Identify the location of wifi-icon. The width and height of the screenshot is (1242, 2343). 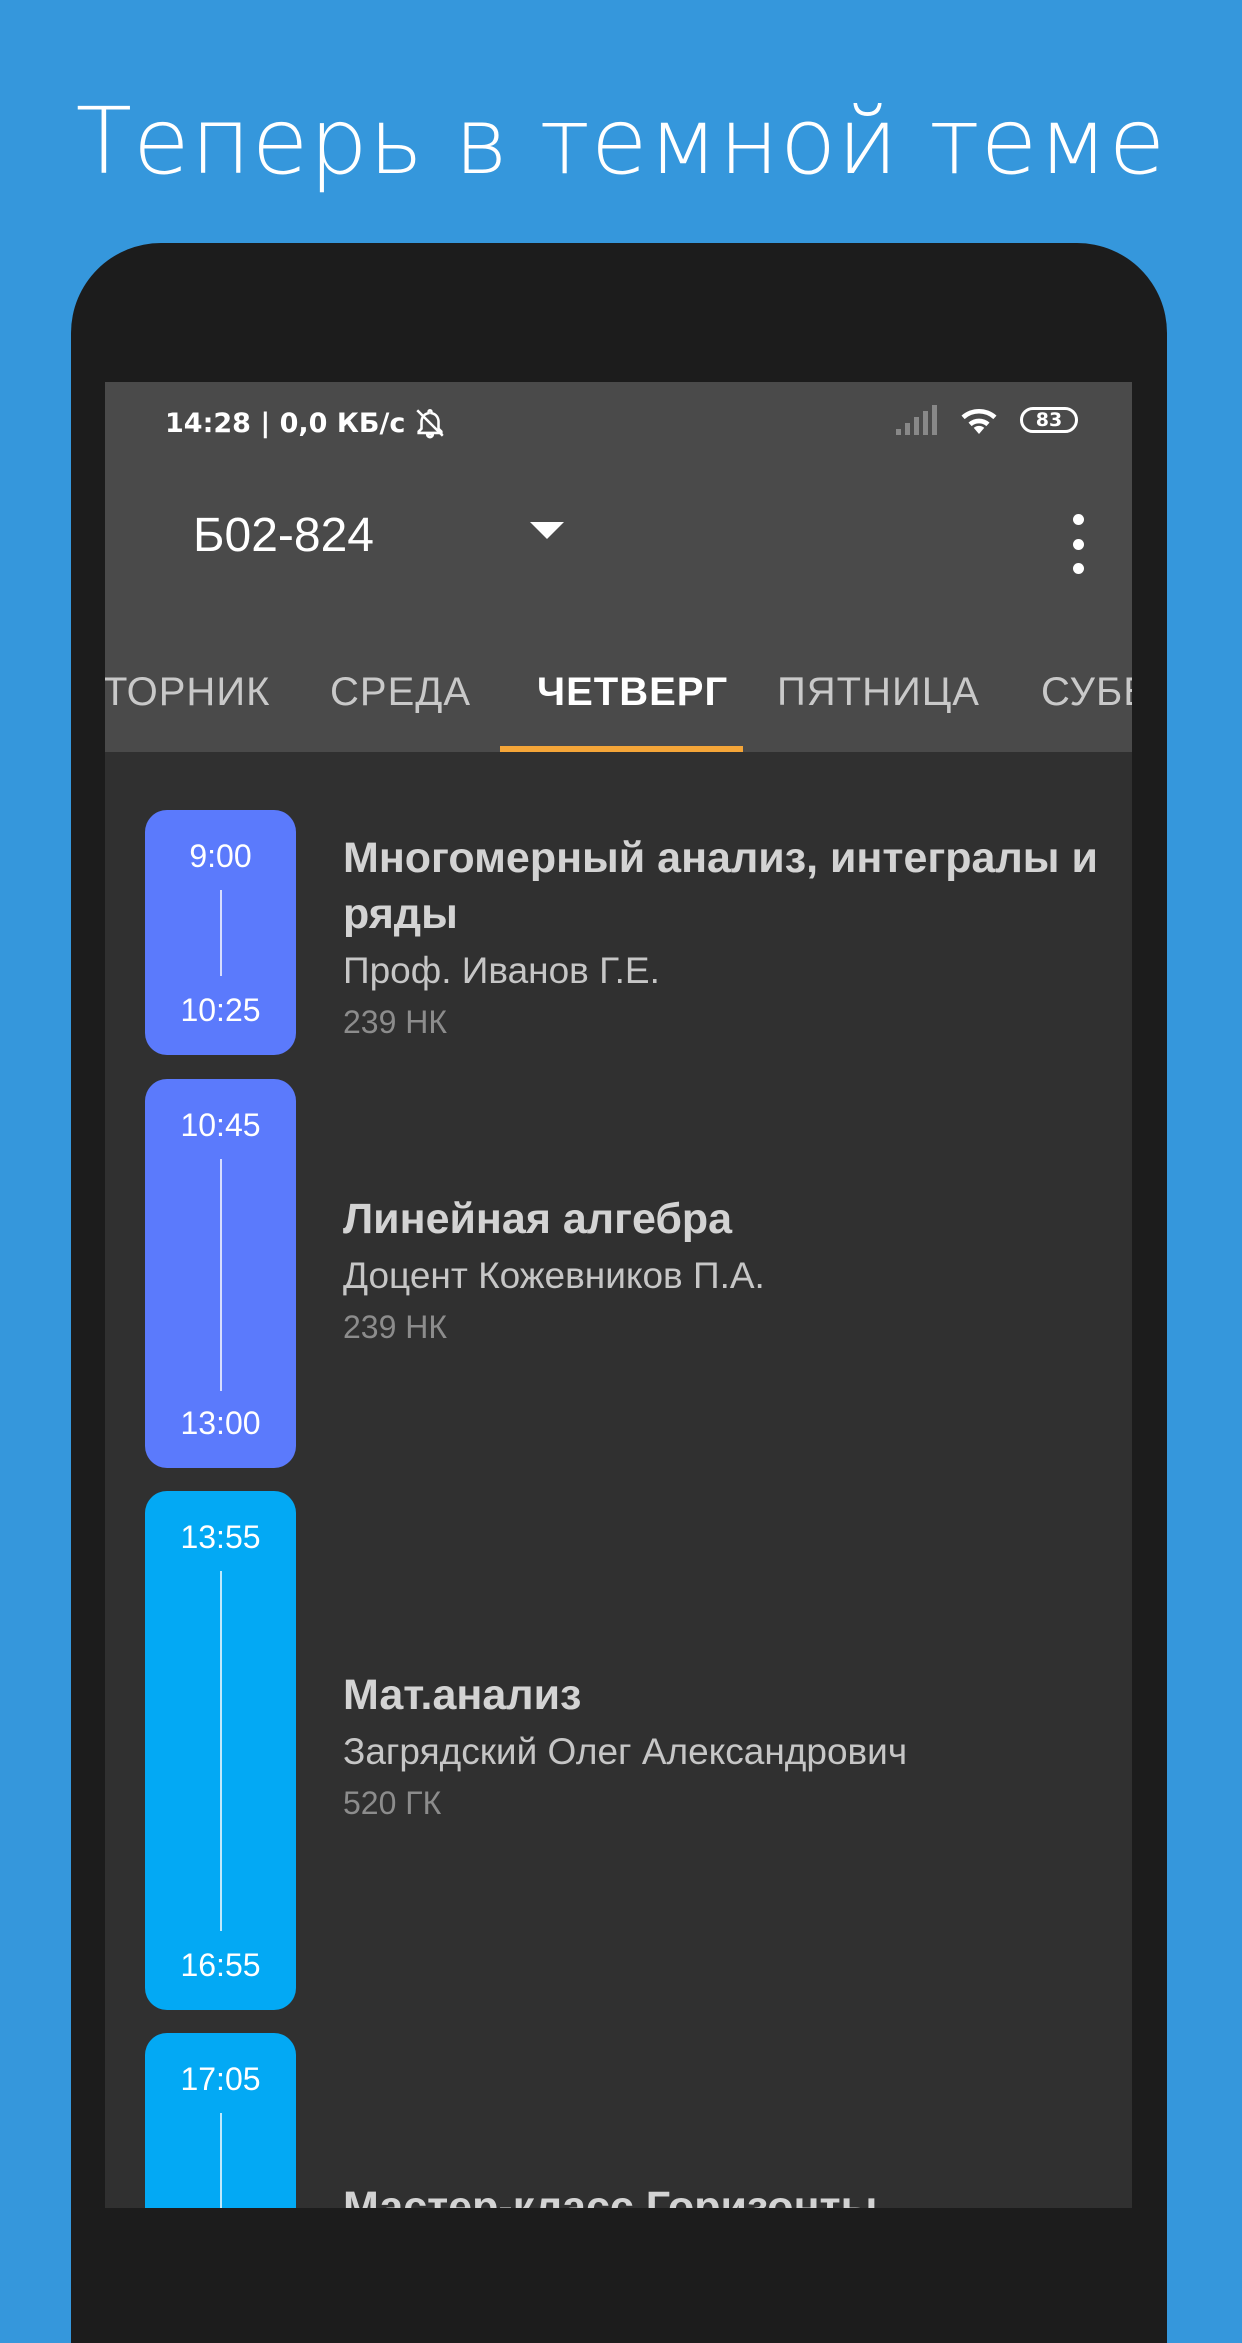
(979, 421).